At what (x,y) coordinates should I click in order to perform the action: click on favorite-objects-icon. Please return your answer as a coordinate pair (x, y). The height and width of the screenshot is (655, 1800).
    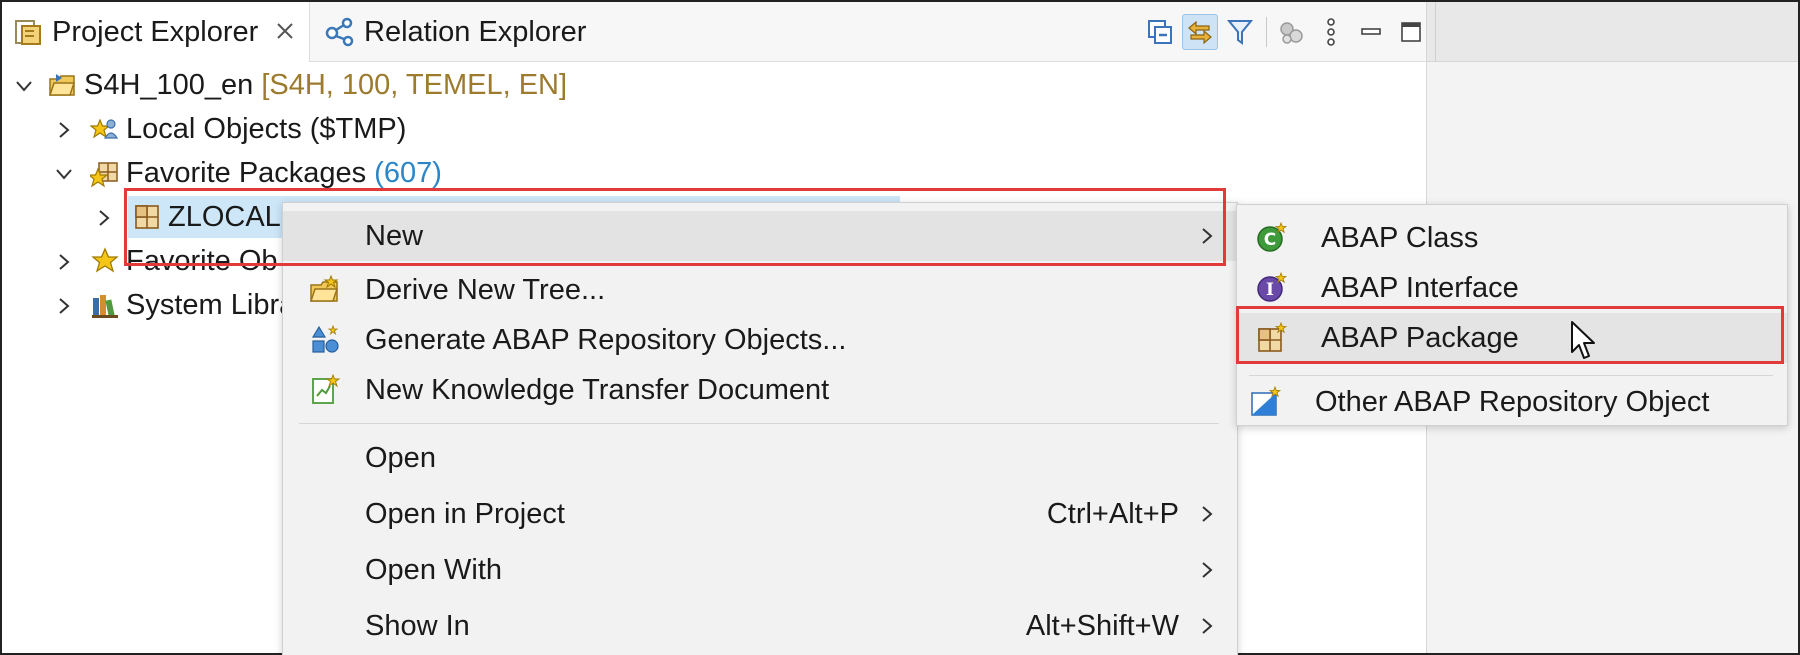
    Looking at the image, I should click on (105, 260).